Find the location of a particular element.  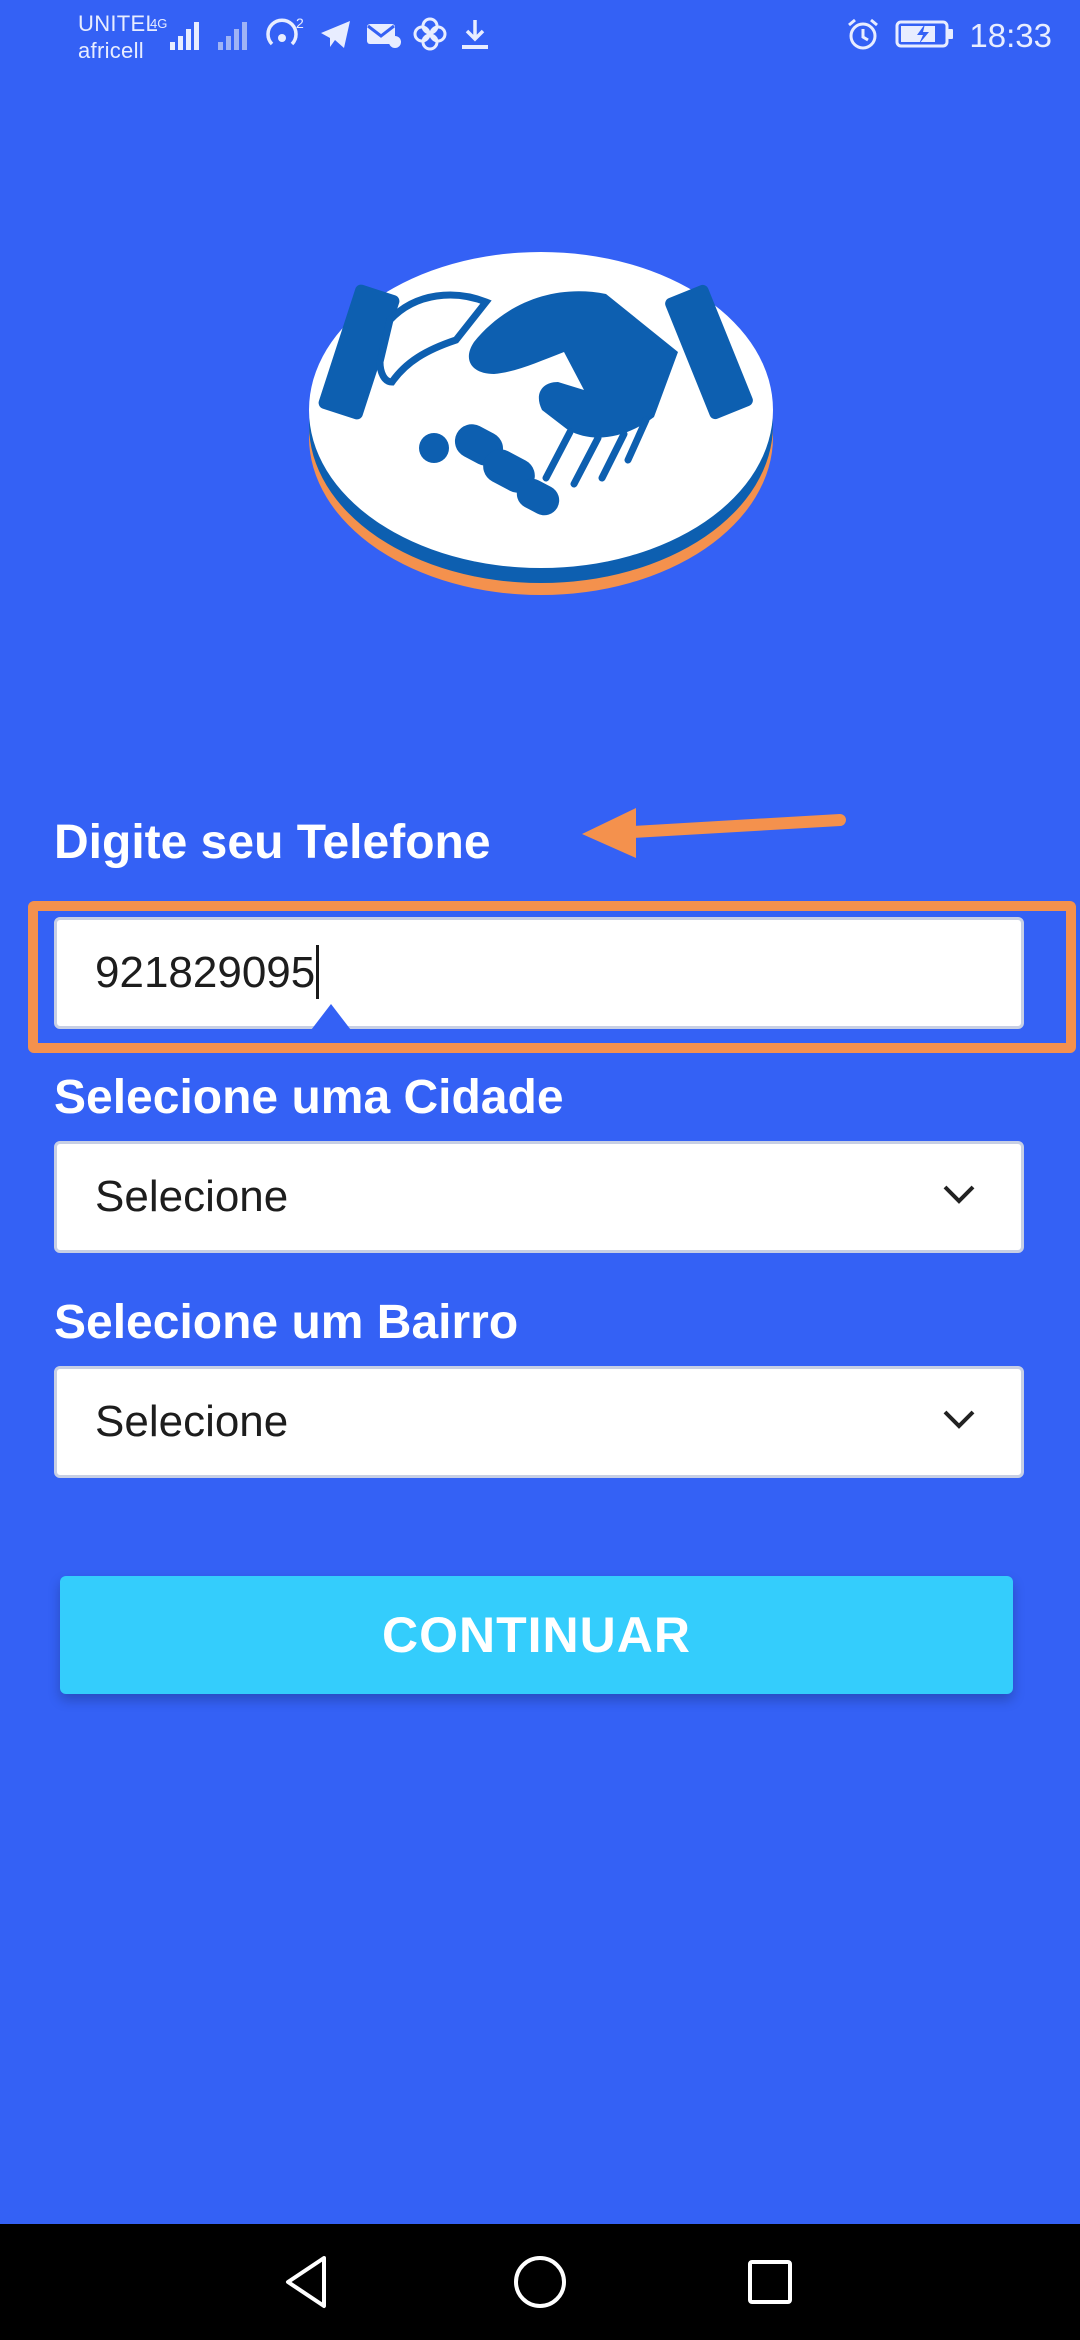

signal-icon: 4G is located at coordinates (177, 36).